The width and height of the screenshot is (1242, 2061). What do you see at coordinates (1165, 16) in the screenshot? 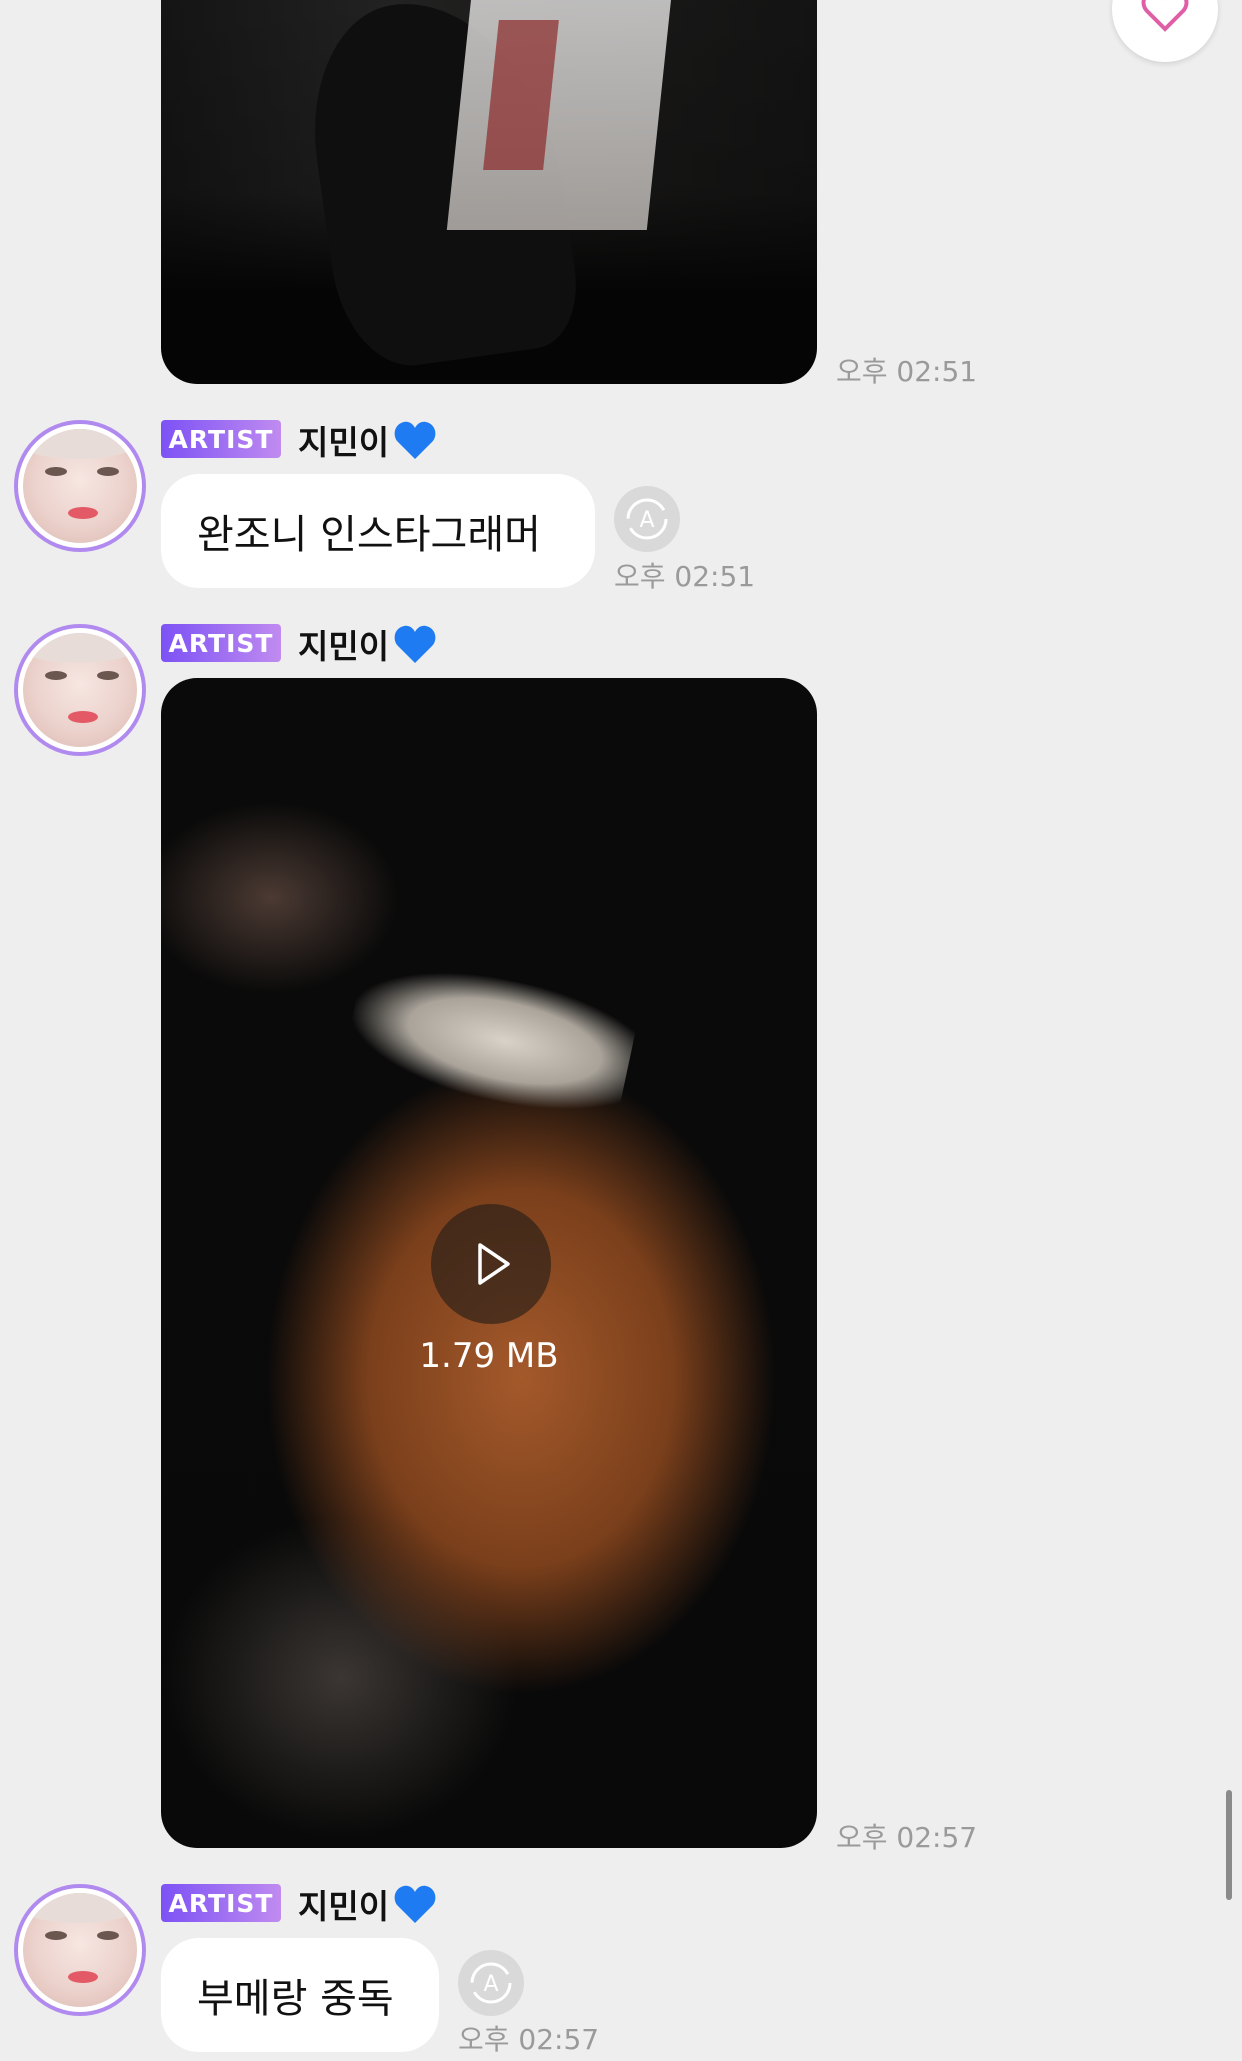
I see `heart-icon` at bounding box center [1165, 16].